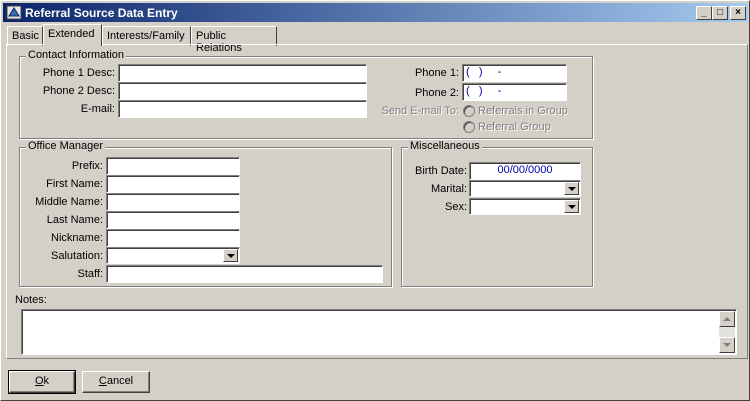  Describe the element at coordinates (514, 127) in the screenshot. I see `referral-group-label: Referral Group` at that location.